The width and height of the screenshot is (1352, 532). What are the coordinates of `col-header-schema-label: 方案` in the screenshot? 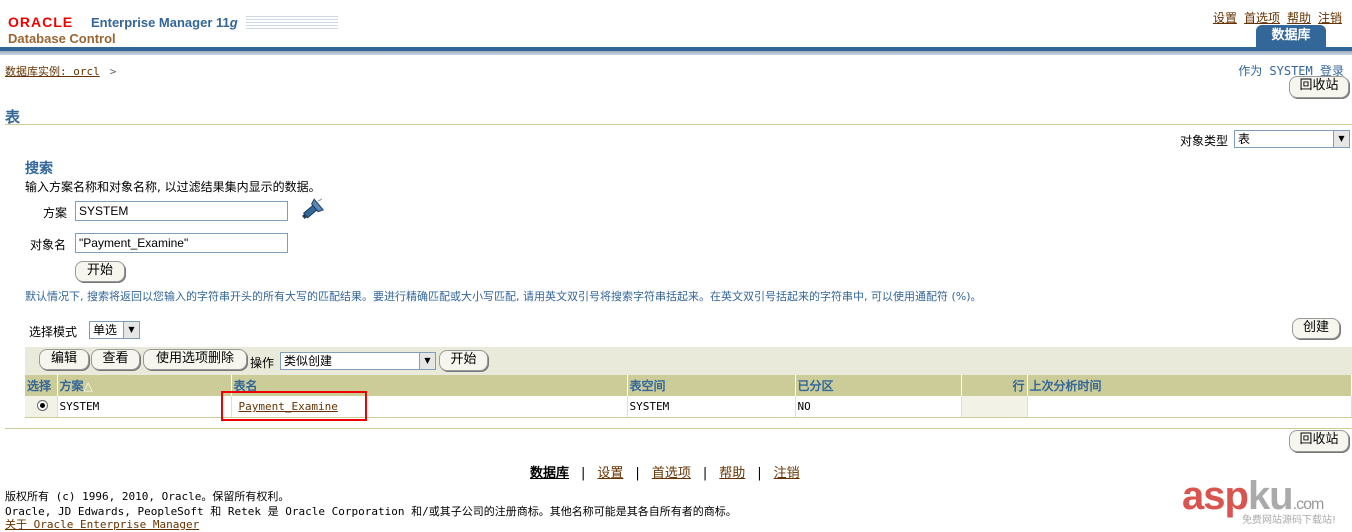 It's located at (71, 386).